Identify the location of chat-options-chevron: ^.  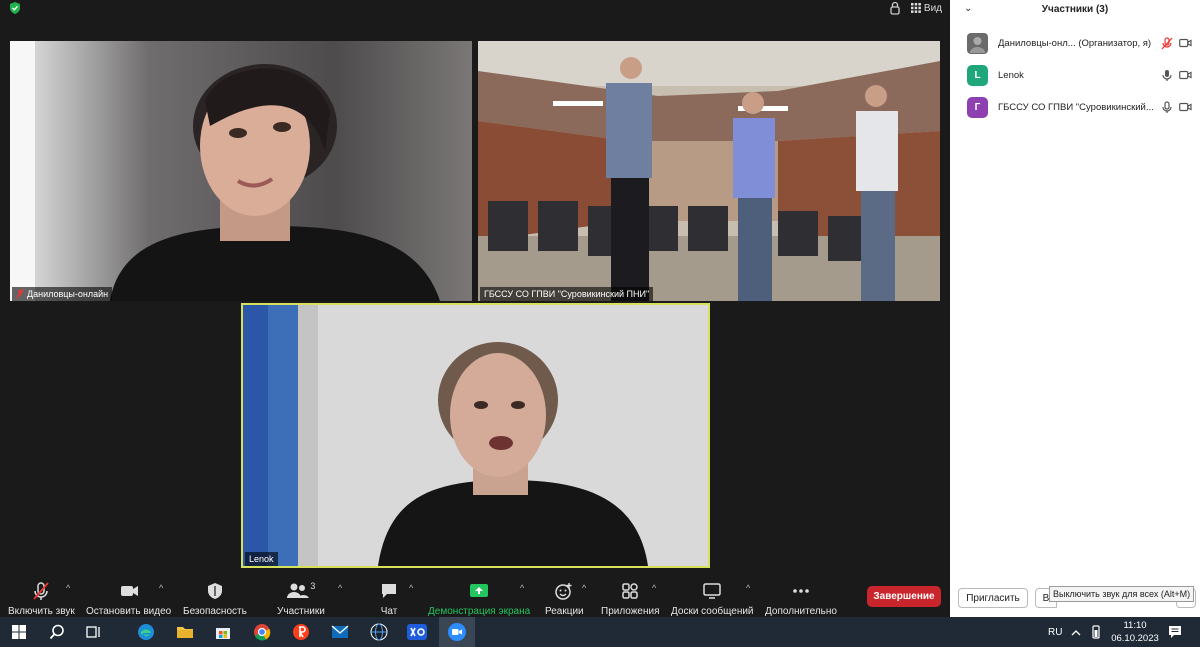
(411, 588).